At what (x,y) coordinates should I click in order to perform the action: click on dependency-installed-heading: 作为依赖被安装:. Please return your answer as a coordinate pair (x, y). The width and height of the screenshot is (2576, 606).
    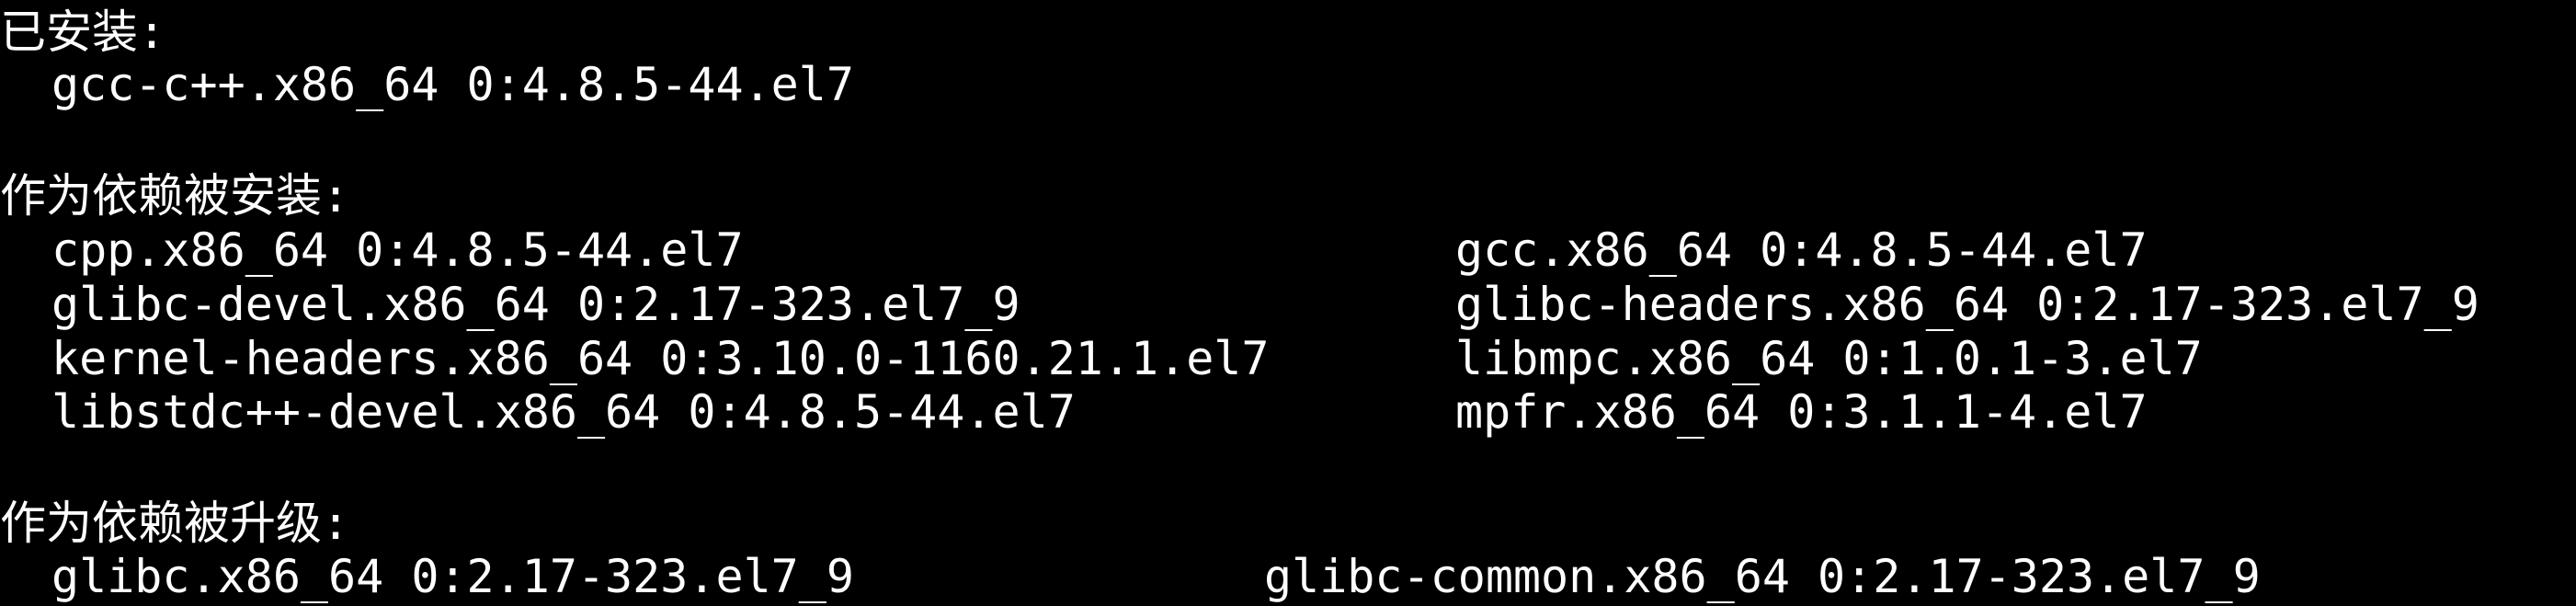
    Looking at the image, I should click on (175, 196).